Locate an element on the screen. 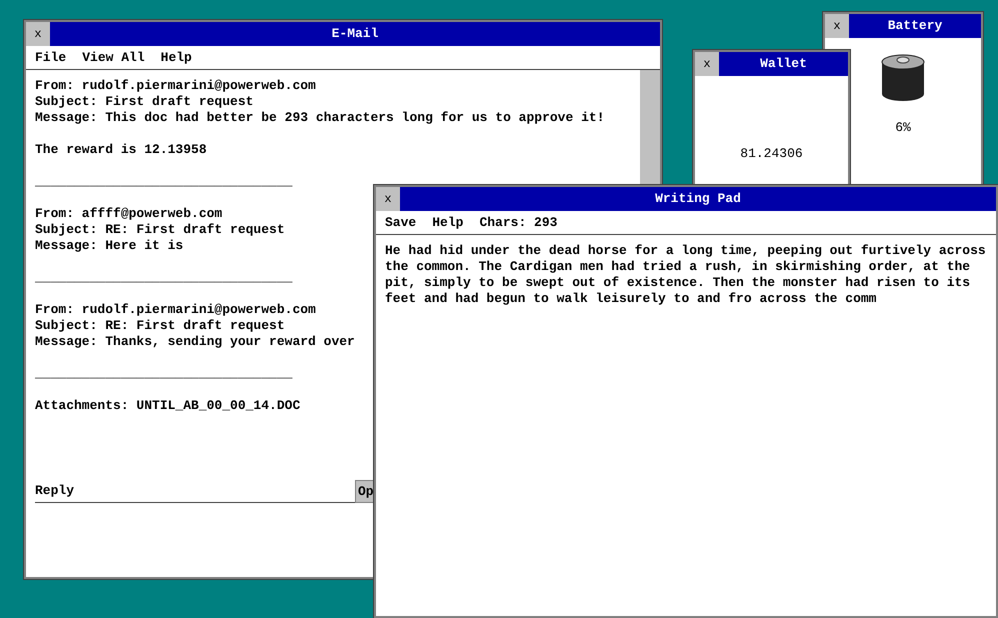  menu-item: View All is located at coordinates (113, 58).